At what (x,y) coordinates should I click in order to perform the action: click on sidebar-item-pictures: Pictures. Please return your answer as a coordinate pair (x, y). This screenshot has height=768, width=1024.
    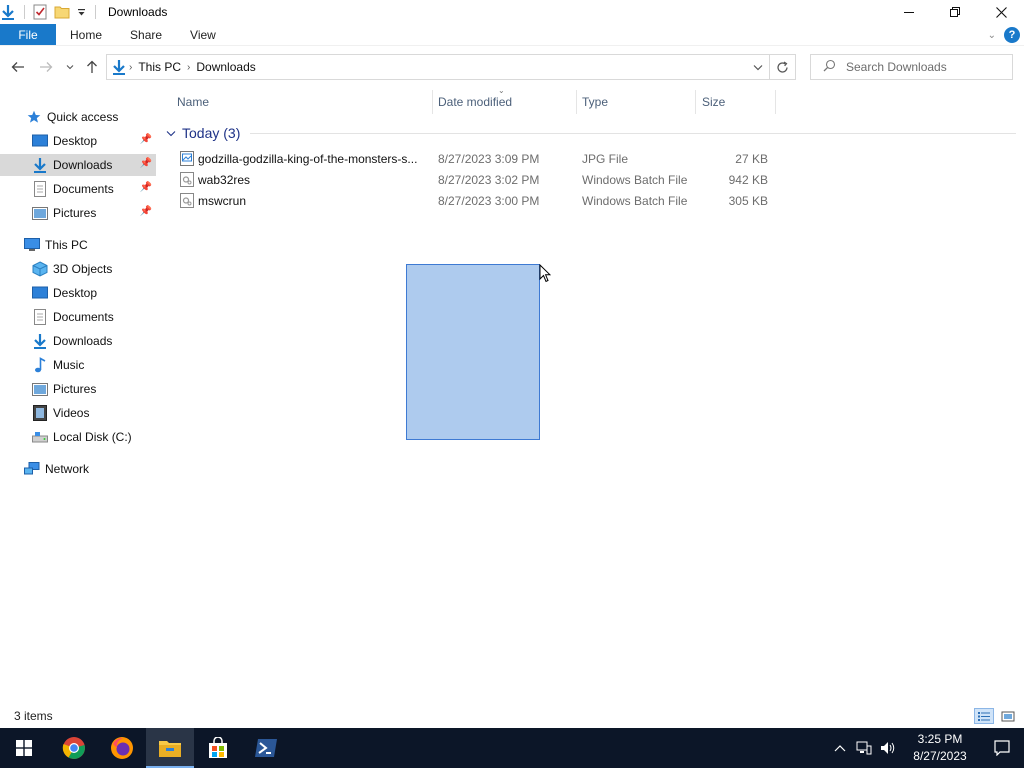
    Looking at the image, I should click on (78, 389).